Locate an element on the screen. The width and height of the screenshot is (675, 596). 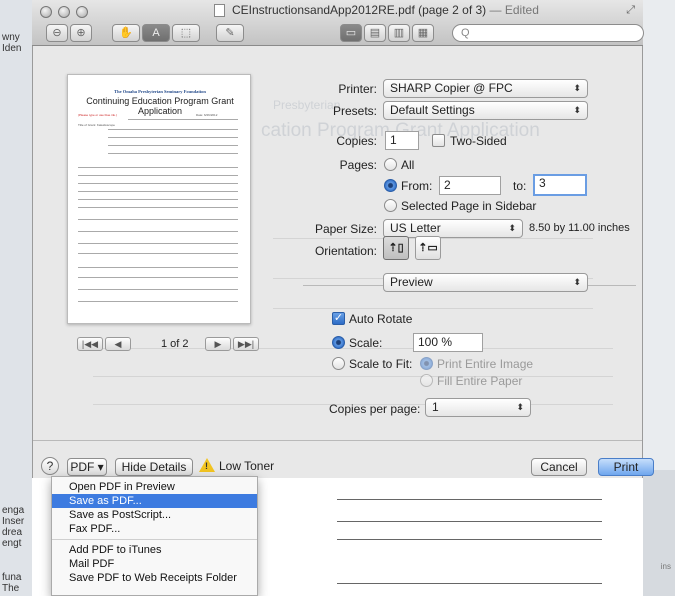
menu-item-add-pdf-to-itunes: Add PDF to iTunes is located at coordinates (154, 550).